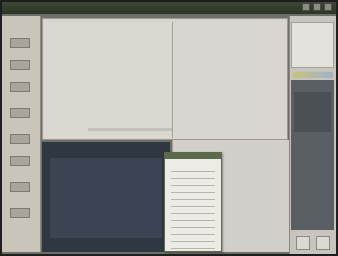  I want to click on window-titlebar, so click(169, 7).